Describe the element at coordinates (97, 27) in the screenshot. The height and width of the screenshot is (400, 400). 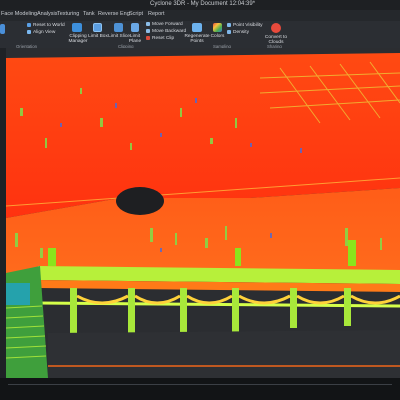
I see `limit-box-icon` at that location.